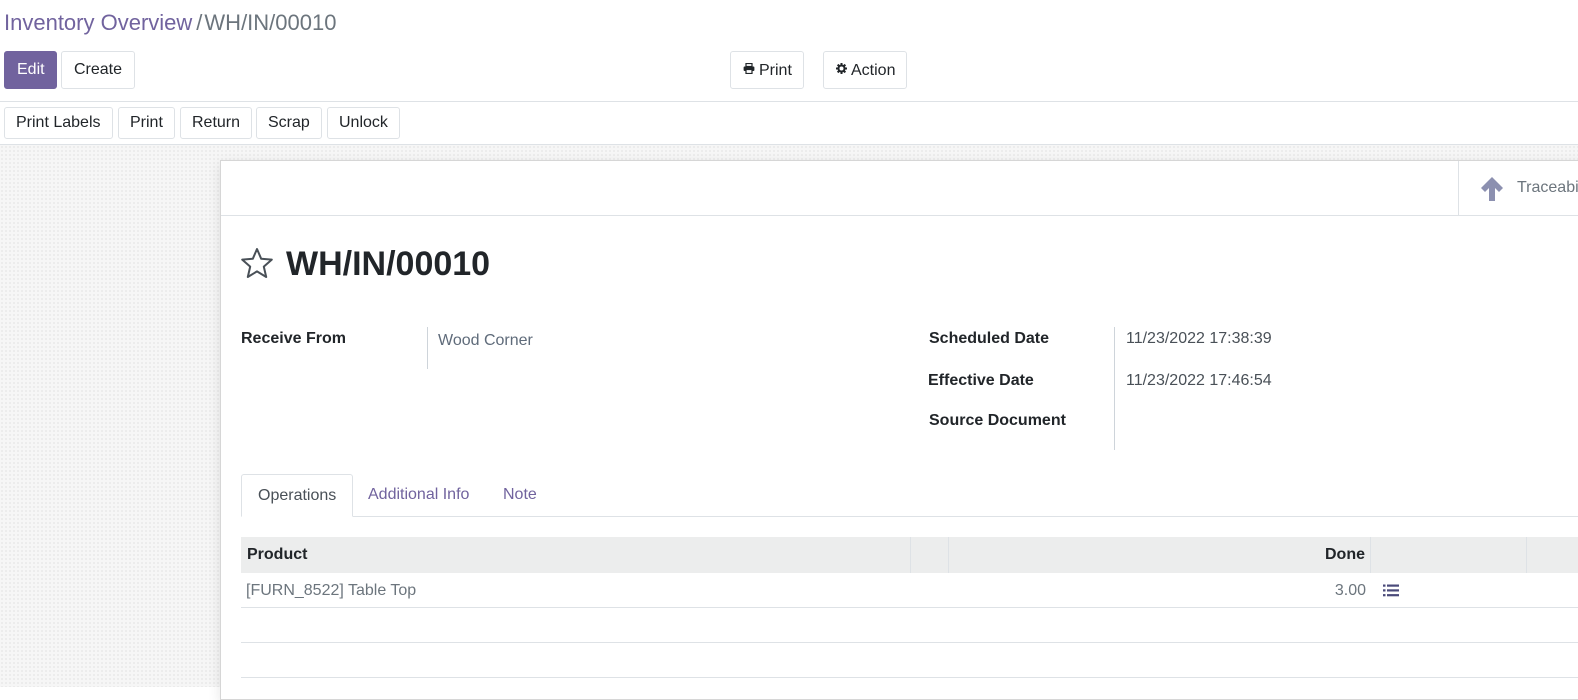 The image size is (1578, 700). Describe the element at coordinates (216, 123) in the screenshot. I see `return-button: Return` at that location.